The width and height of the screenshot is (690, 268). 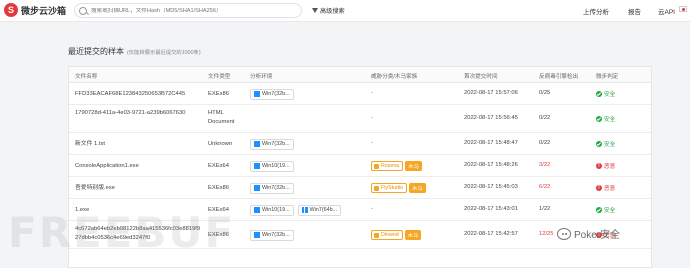 What do you see at coordinates (315, 10) in the screenshot?
I see `filter-icon` at bounding box center [315, 10].